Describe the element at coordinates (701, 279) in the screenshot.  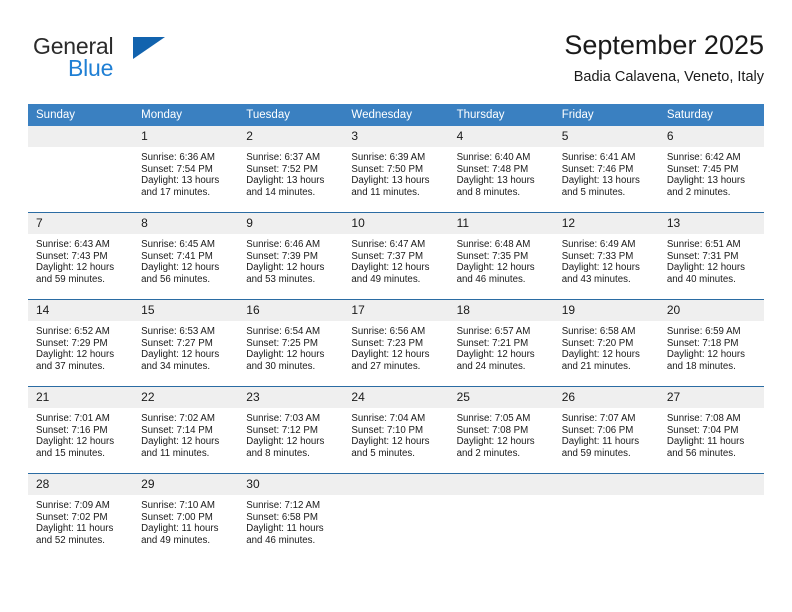
I see `daylight-text-line2: and 40 minutes.` at that location.